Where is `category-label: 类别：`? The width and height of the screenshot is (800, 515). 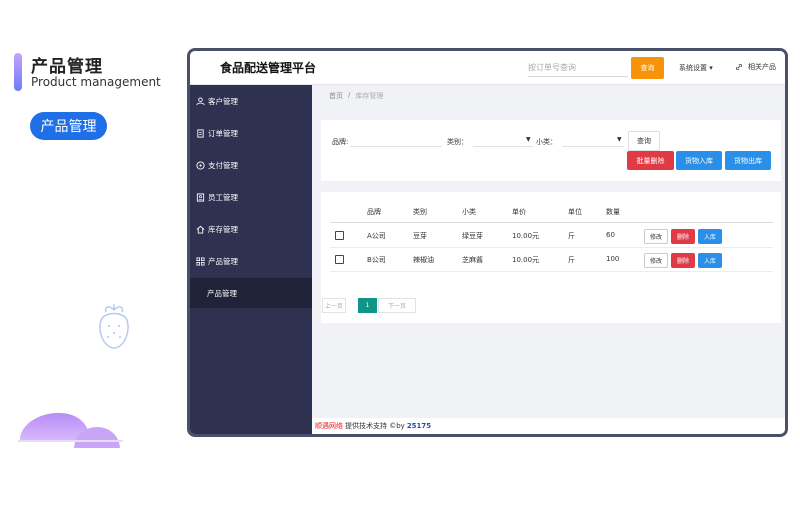 category-label: 类别： is located at coordinates (457, 142).